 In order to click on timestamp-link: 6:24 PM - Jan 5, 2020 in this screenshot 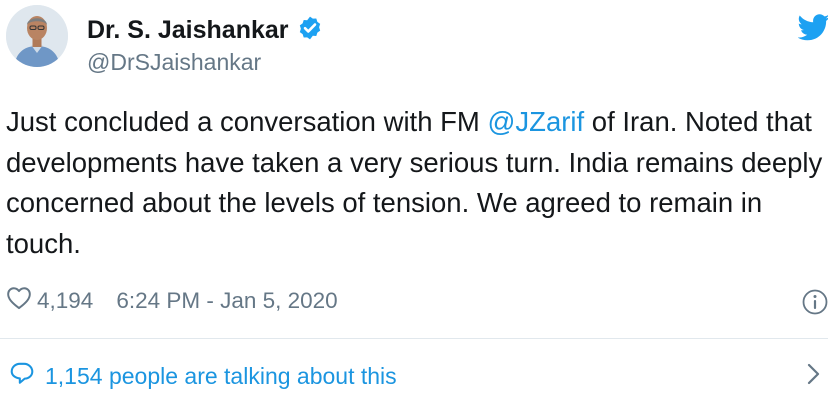, I will do `click(226, 301)`.